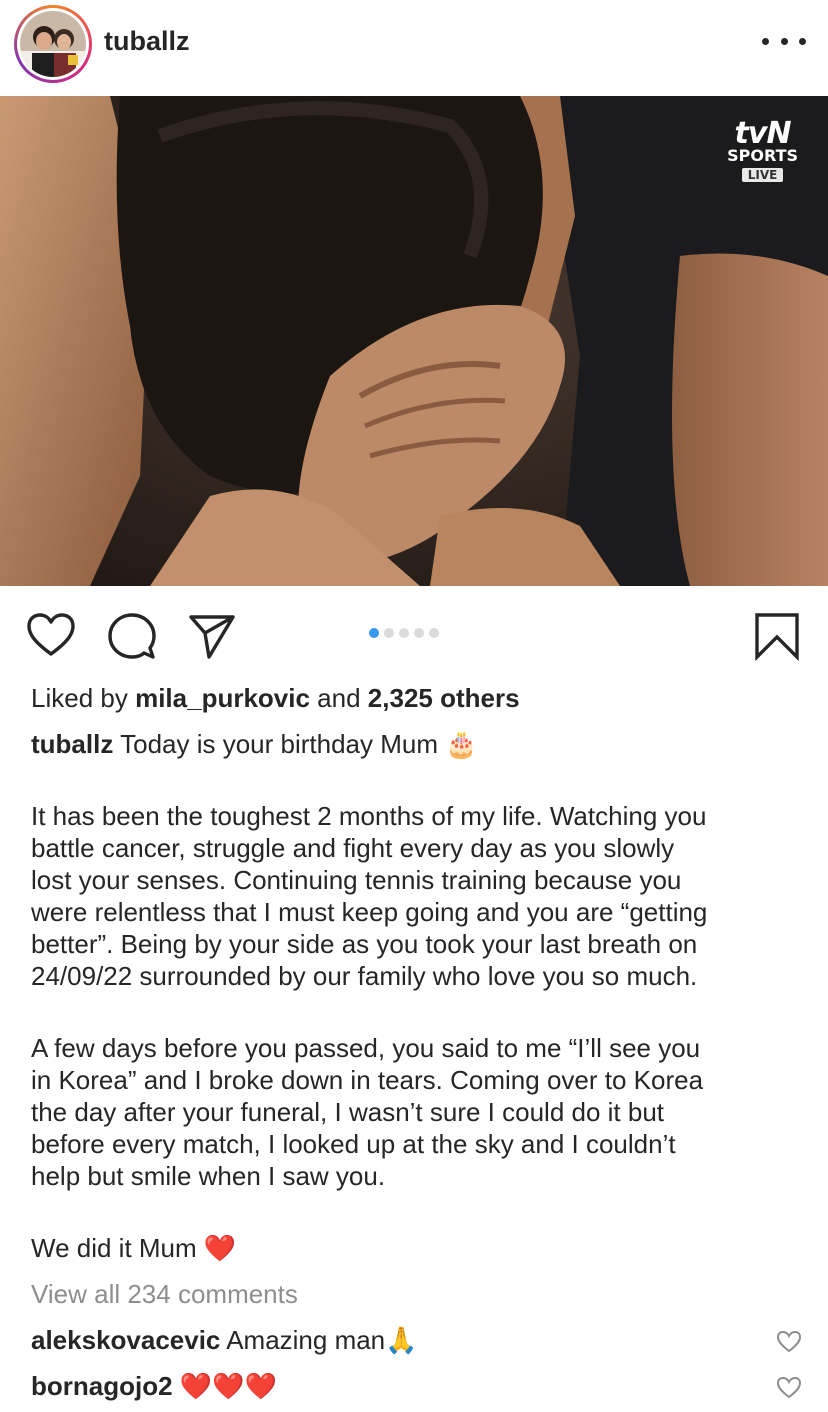 This screenshot has height=1412, width=828. I want to click on comment-username: bornagojo2, so click(102, 1386).